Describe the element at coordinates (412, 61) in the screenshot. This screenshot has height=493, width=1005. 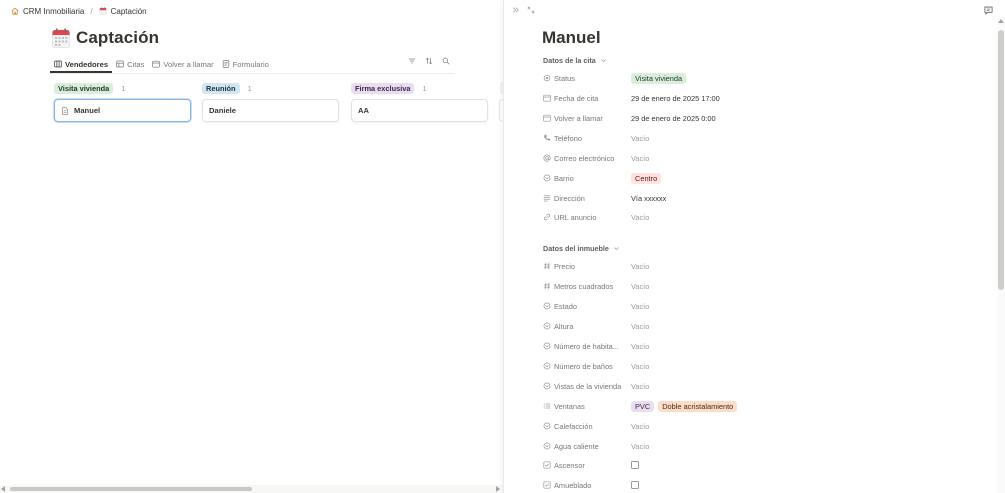
I see `filter-icon` at that location.